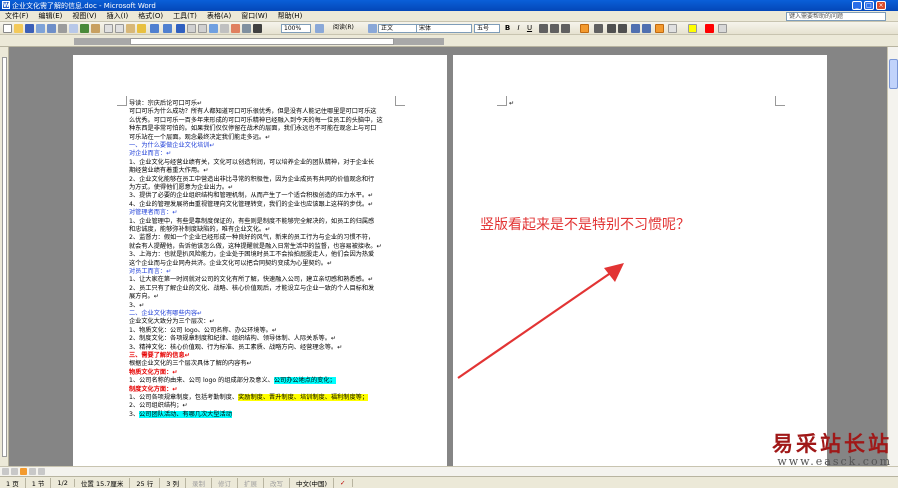 The height and width of the screenshot is (488, 898). Describe the element at coordinates (834, 461) in the screenshot. I see `watermark-url: www.easck.com` at that location.